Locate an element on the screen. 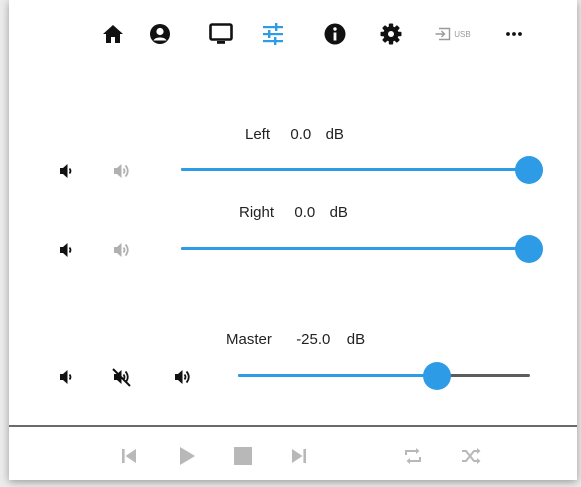 The height and width of the screenshot is (487, 581). master-label: Master -25.0 dB is located at coordinates (295, 339).